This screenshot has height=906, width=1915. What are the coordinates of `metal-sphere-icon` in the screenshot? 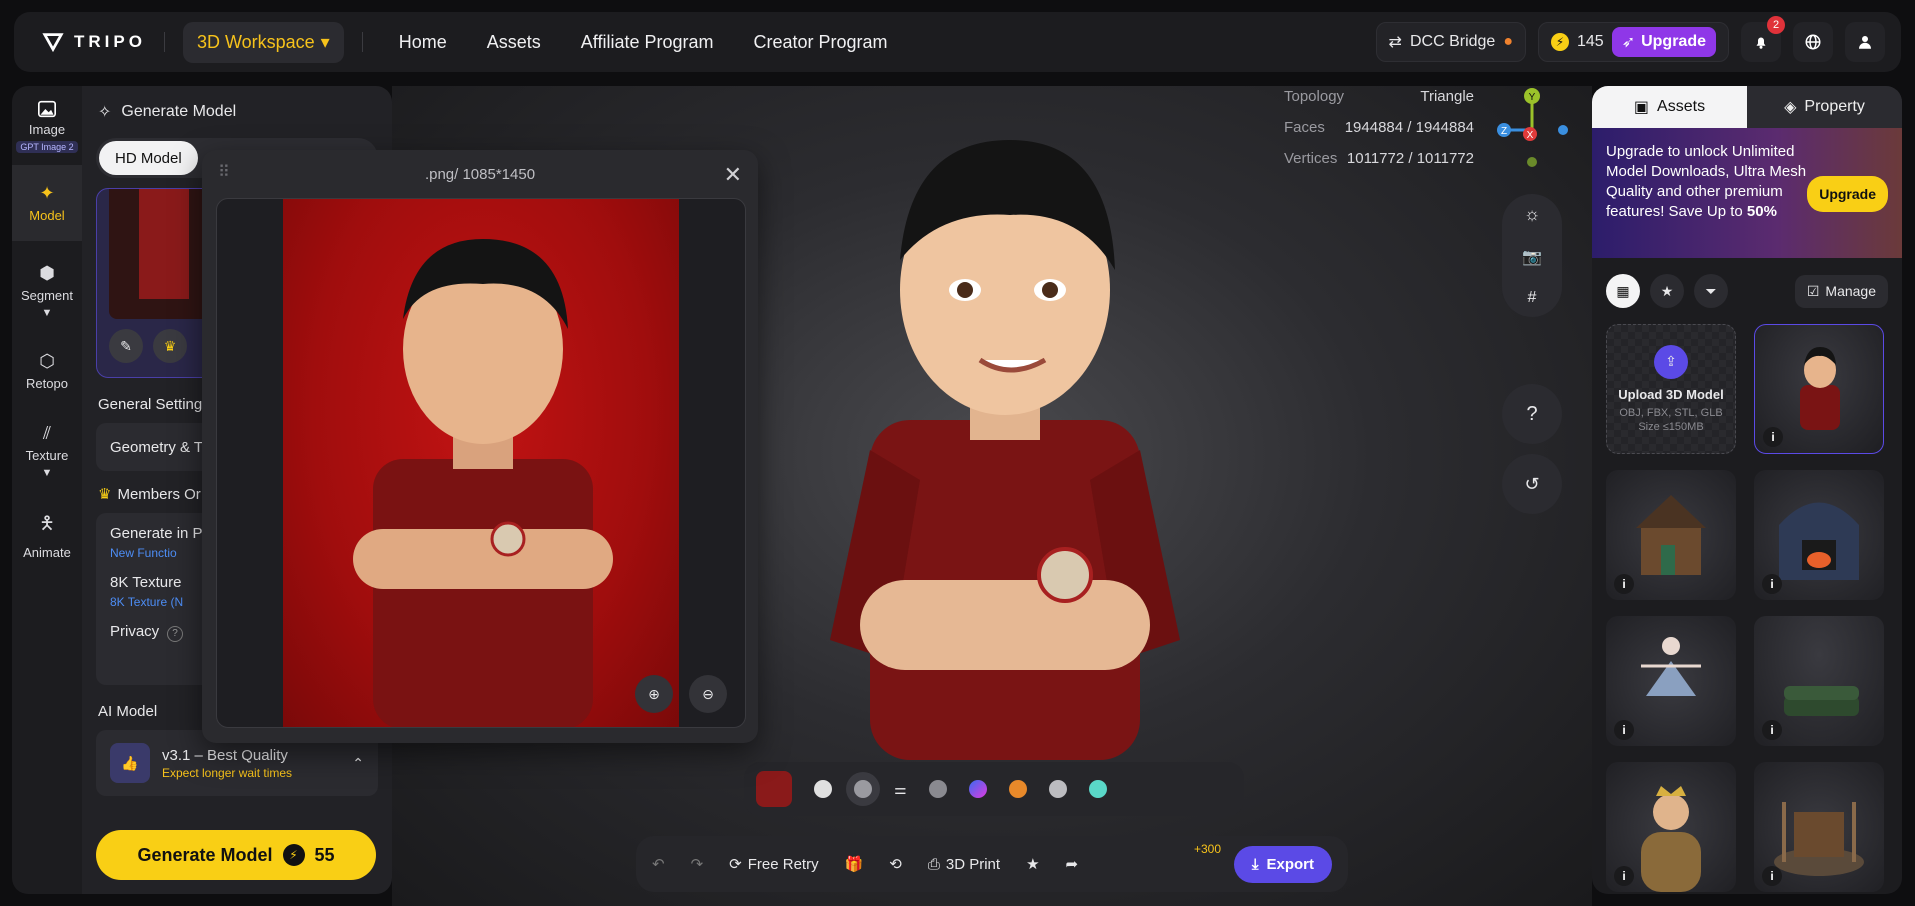 It's located at (1057, 789).